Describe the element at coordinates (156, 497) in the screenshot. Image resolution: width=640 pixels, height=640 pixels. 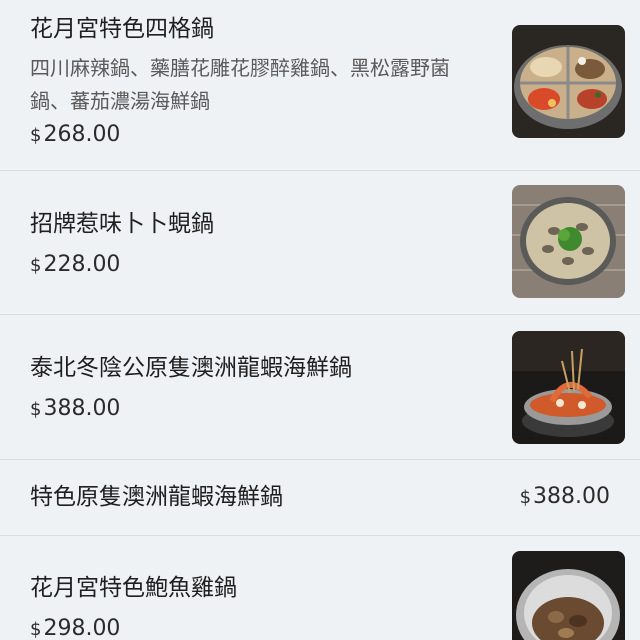
I see `item-name: 特色原隻澳洲龍蝦海鮮鍋` at that location.